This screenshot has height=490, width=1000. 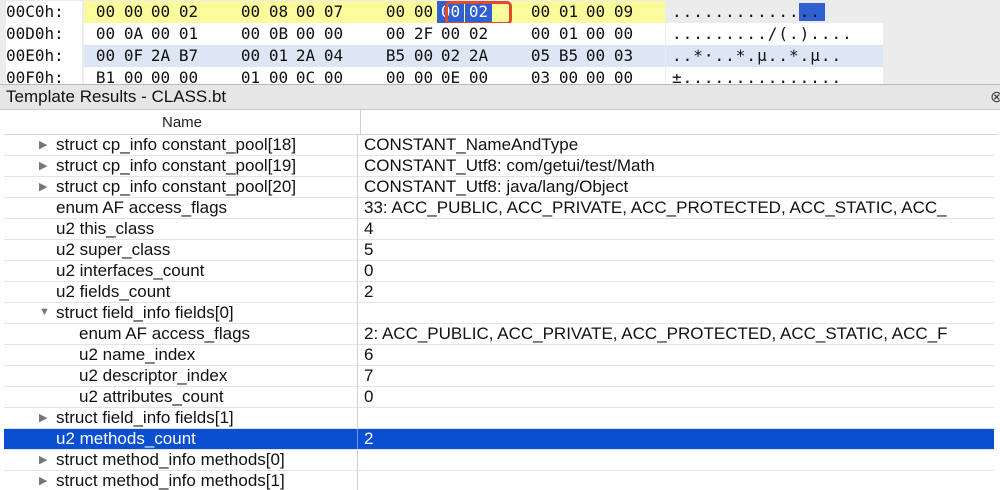 What do you see at coordinates (774, 56) in the screenshot?
I see `hex-ascii: ..*·..*.µ..*.µ..` at bounding box center [774, 56].